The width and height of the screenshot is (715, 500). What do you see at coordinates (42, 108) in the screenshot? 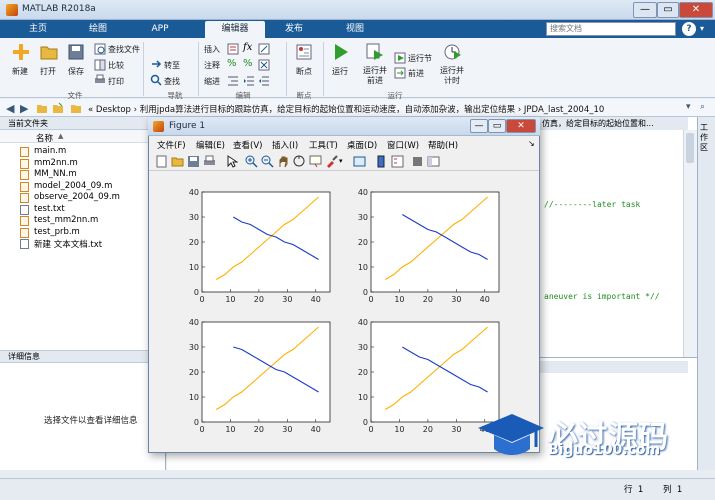
I see `up-folder-icon` at bounding box center [42, 108].